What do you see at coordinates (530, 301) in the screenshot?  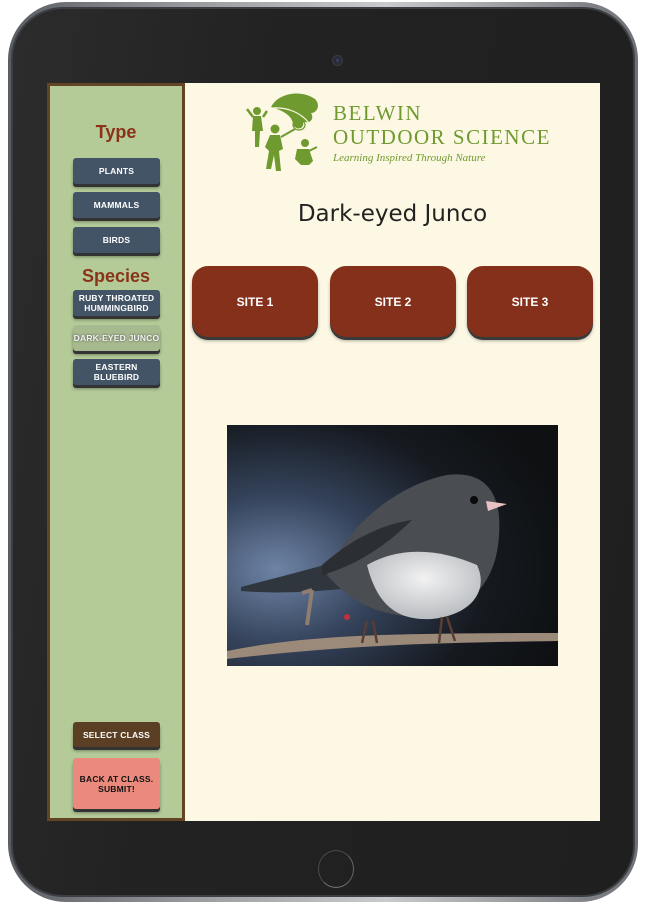 I see `site-3-button: SITE 3` at bounding box center [530, 301].